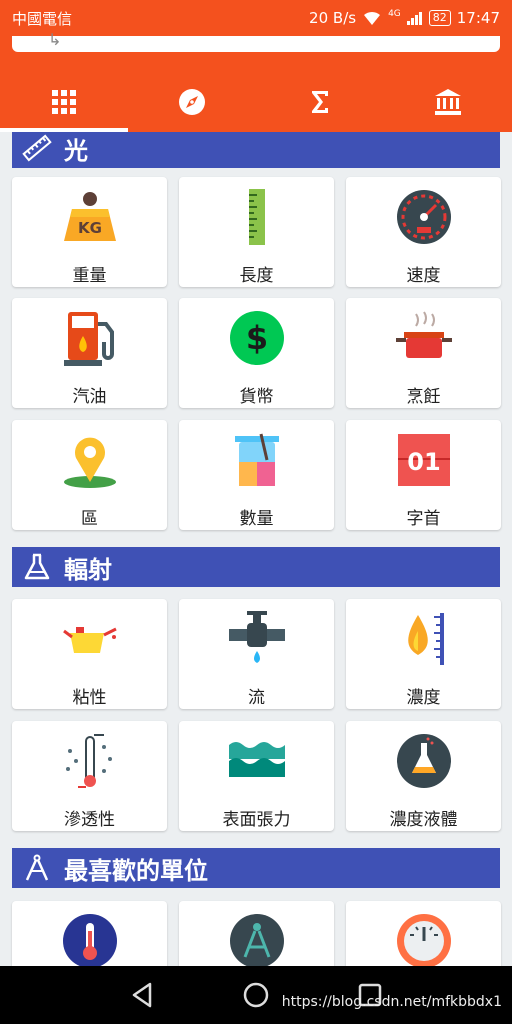 Image resolution: width=512 pixels, height=1024 pixels. Describe the element at coordinates (423, 820) in the screenshot. I see `card-label: 濃度液體` at that location.